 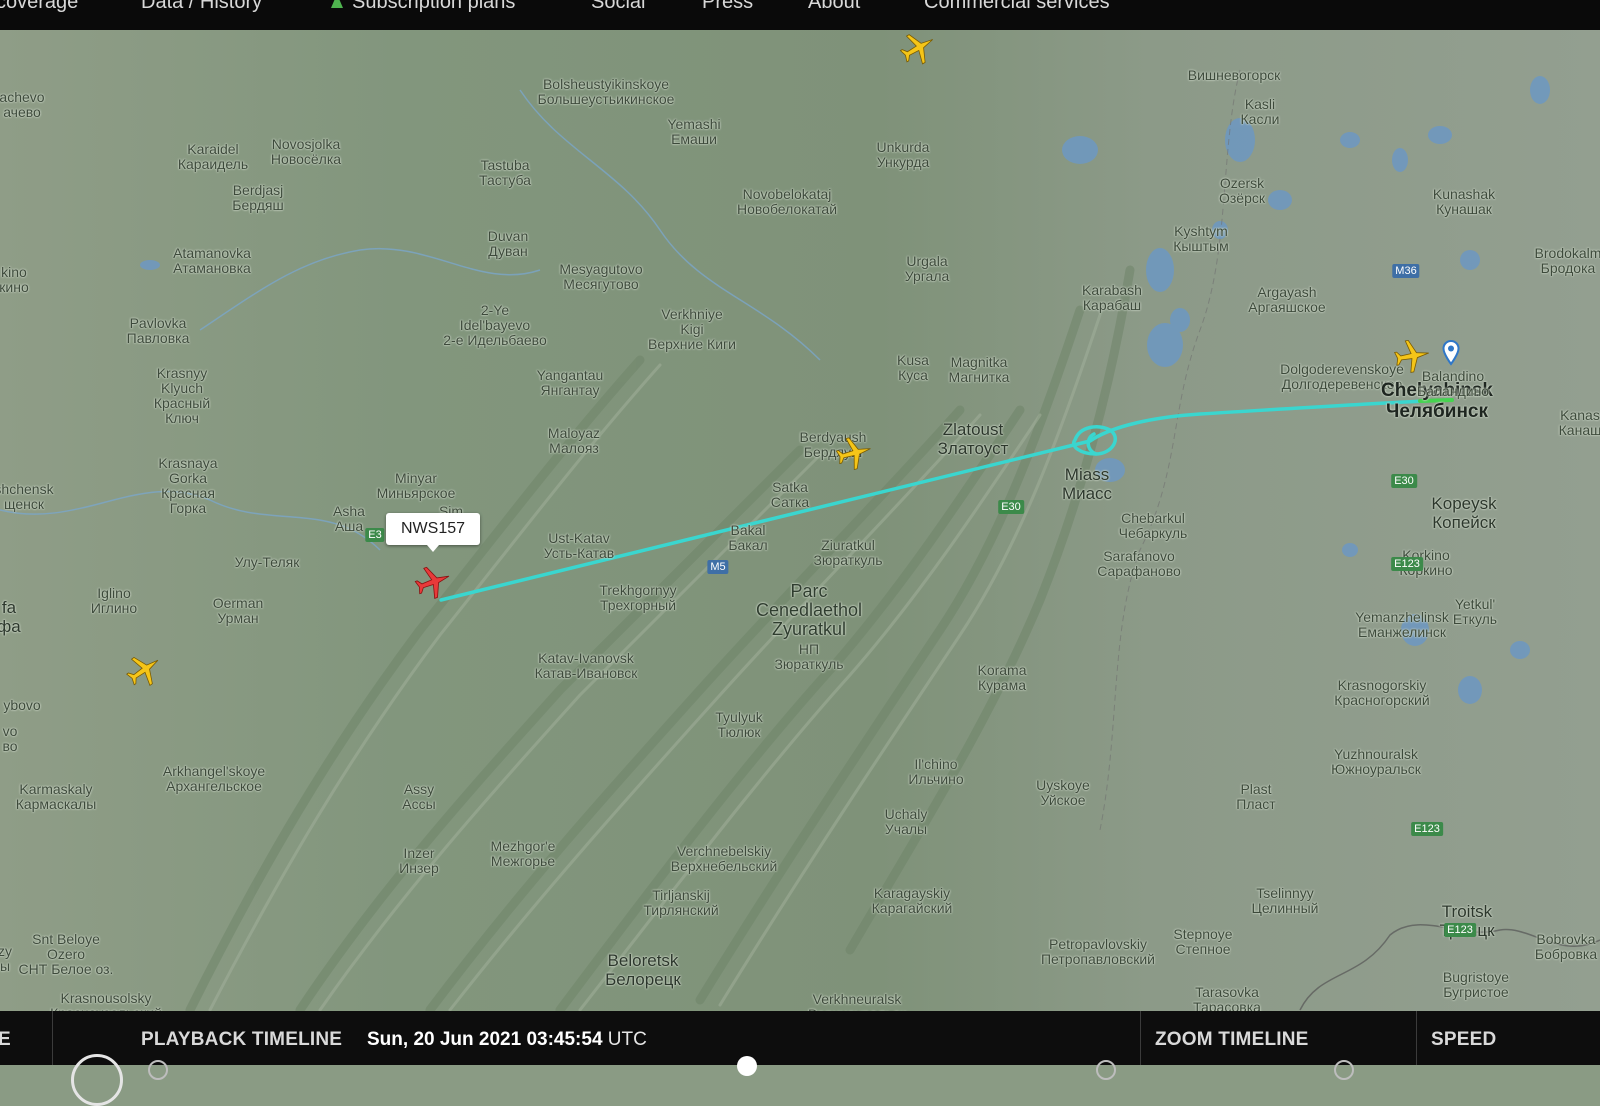 What do you see at coordinates (106, 998) in the screenshot?
I see `place-name-line: Krasnousolsky` at bounding box center [106, 998].